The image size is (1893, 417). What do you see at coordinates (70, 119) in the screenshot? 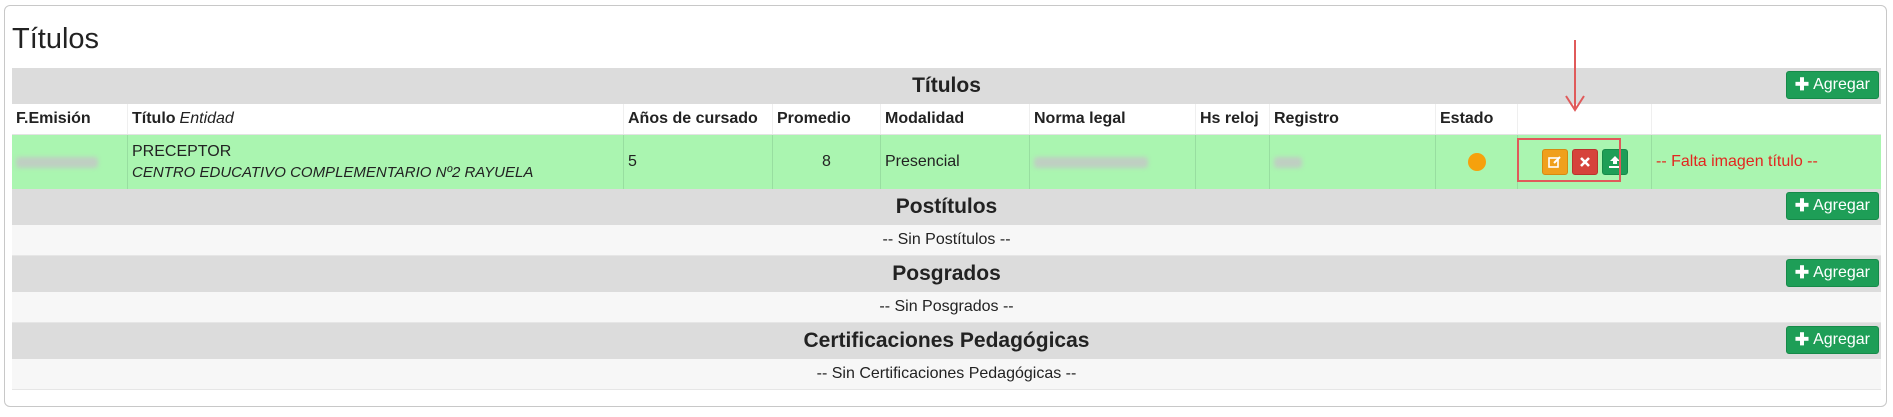
I see `col-f-emision: F.Emisión` at bounding box center [70, 119].